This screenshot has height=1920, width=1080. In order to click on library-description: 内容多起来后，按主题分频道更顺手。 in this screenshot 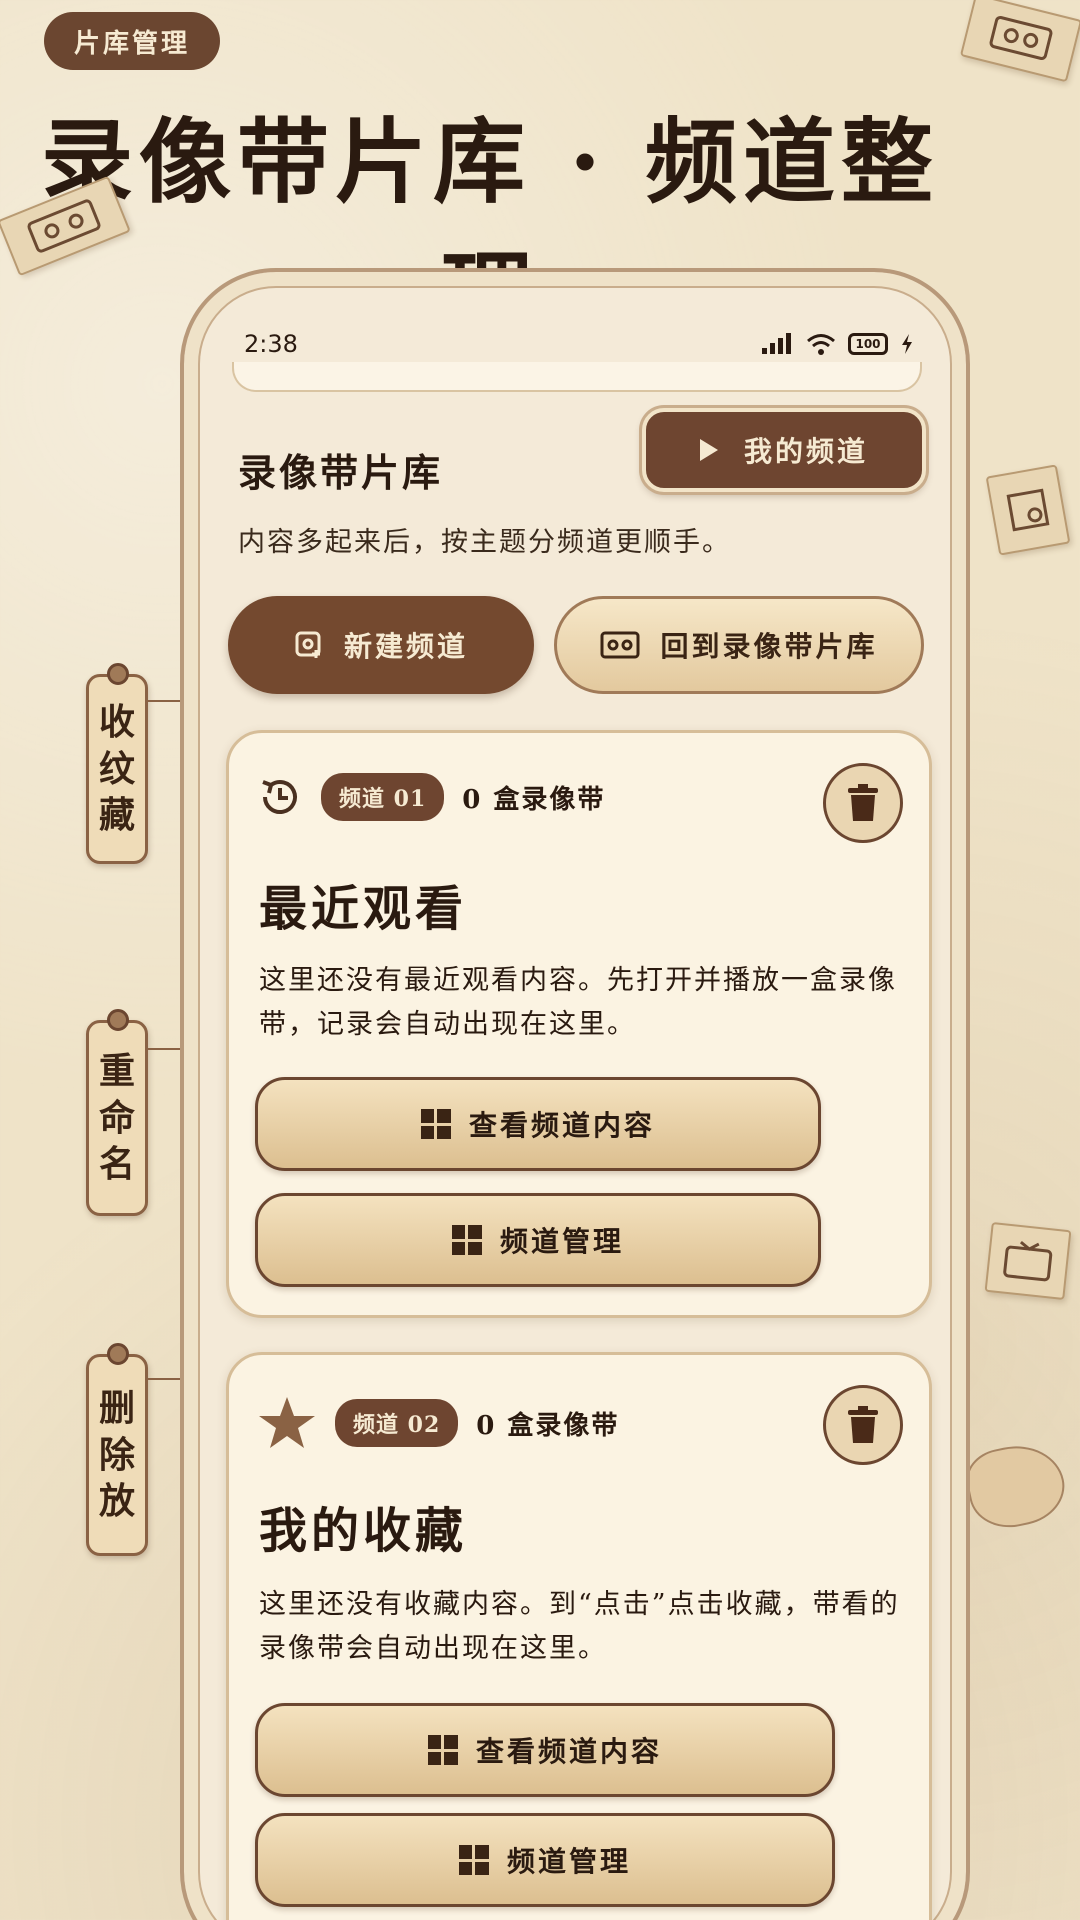, I will do `click(484, 542)`.